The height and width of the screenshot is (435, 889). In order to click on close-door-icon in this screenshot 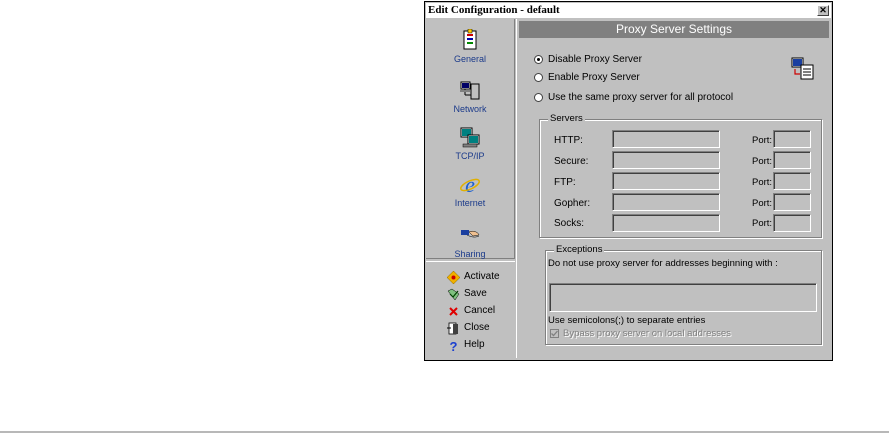, I will do `click(452, 328)`.